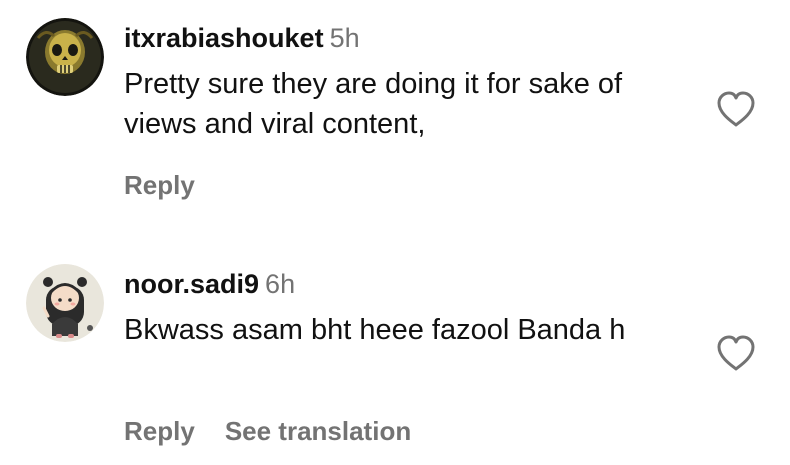 This screenshot has width=790, height=465. Describe the element at coordinates (224, 38) in the screenshot. I see `username: itxrabiashouket` at that location.